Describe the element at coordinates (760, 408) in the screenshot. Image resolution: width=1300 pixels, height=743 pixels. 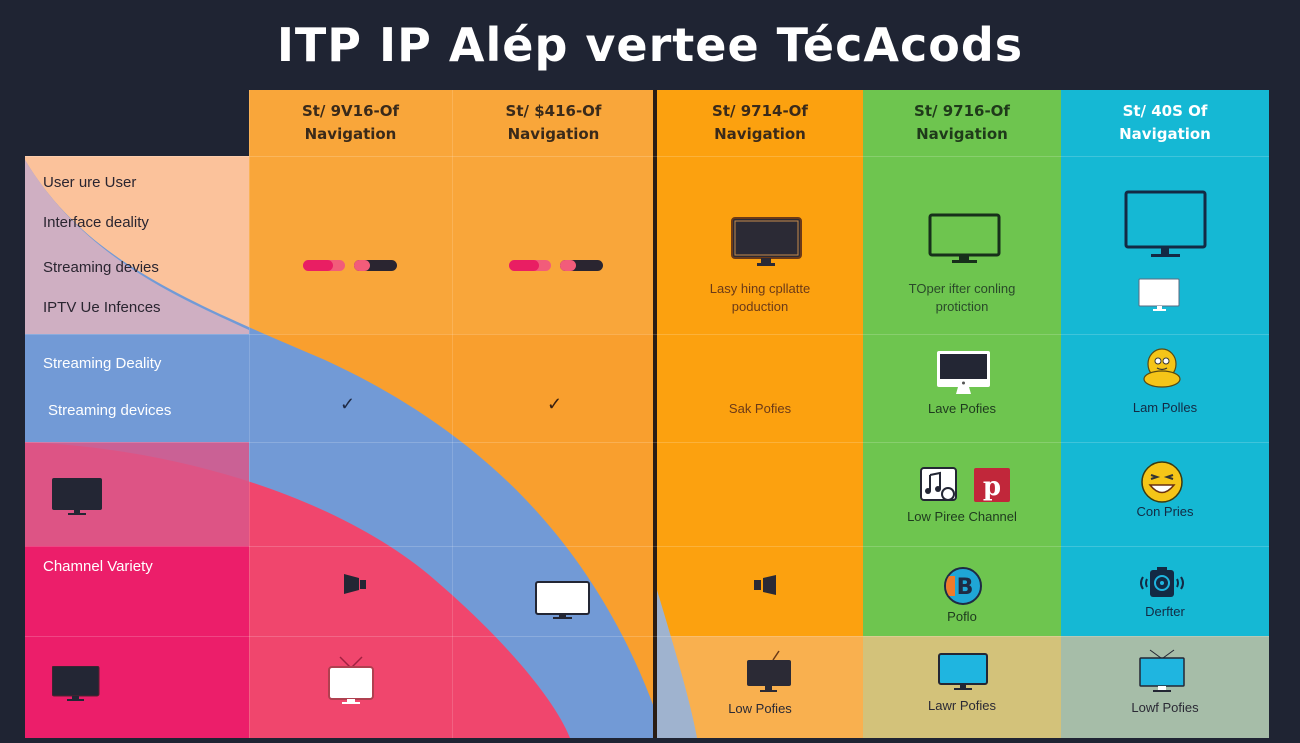
I see `cell-caption: Sak Pofies` at that location.